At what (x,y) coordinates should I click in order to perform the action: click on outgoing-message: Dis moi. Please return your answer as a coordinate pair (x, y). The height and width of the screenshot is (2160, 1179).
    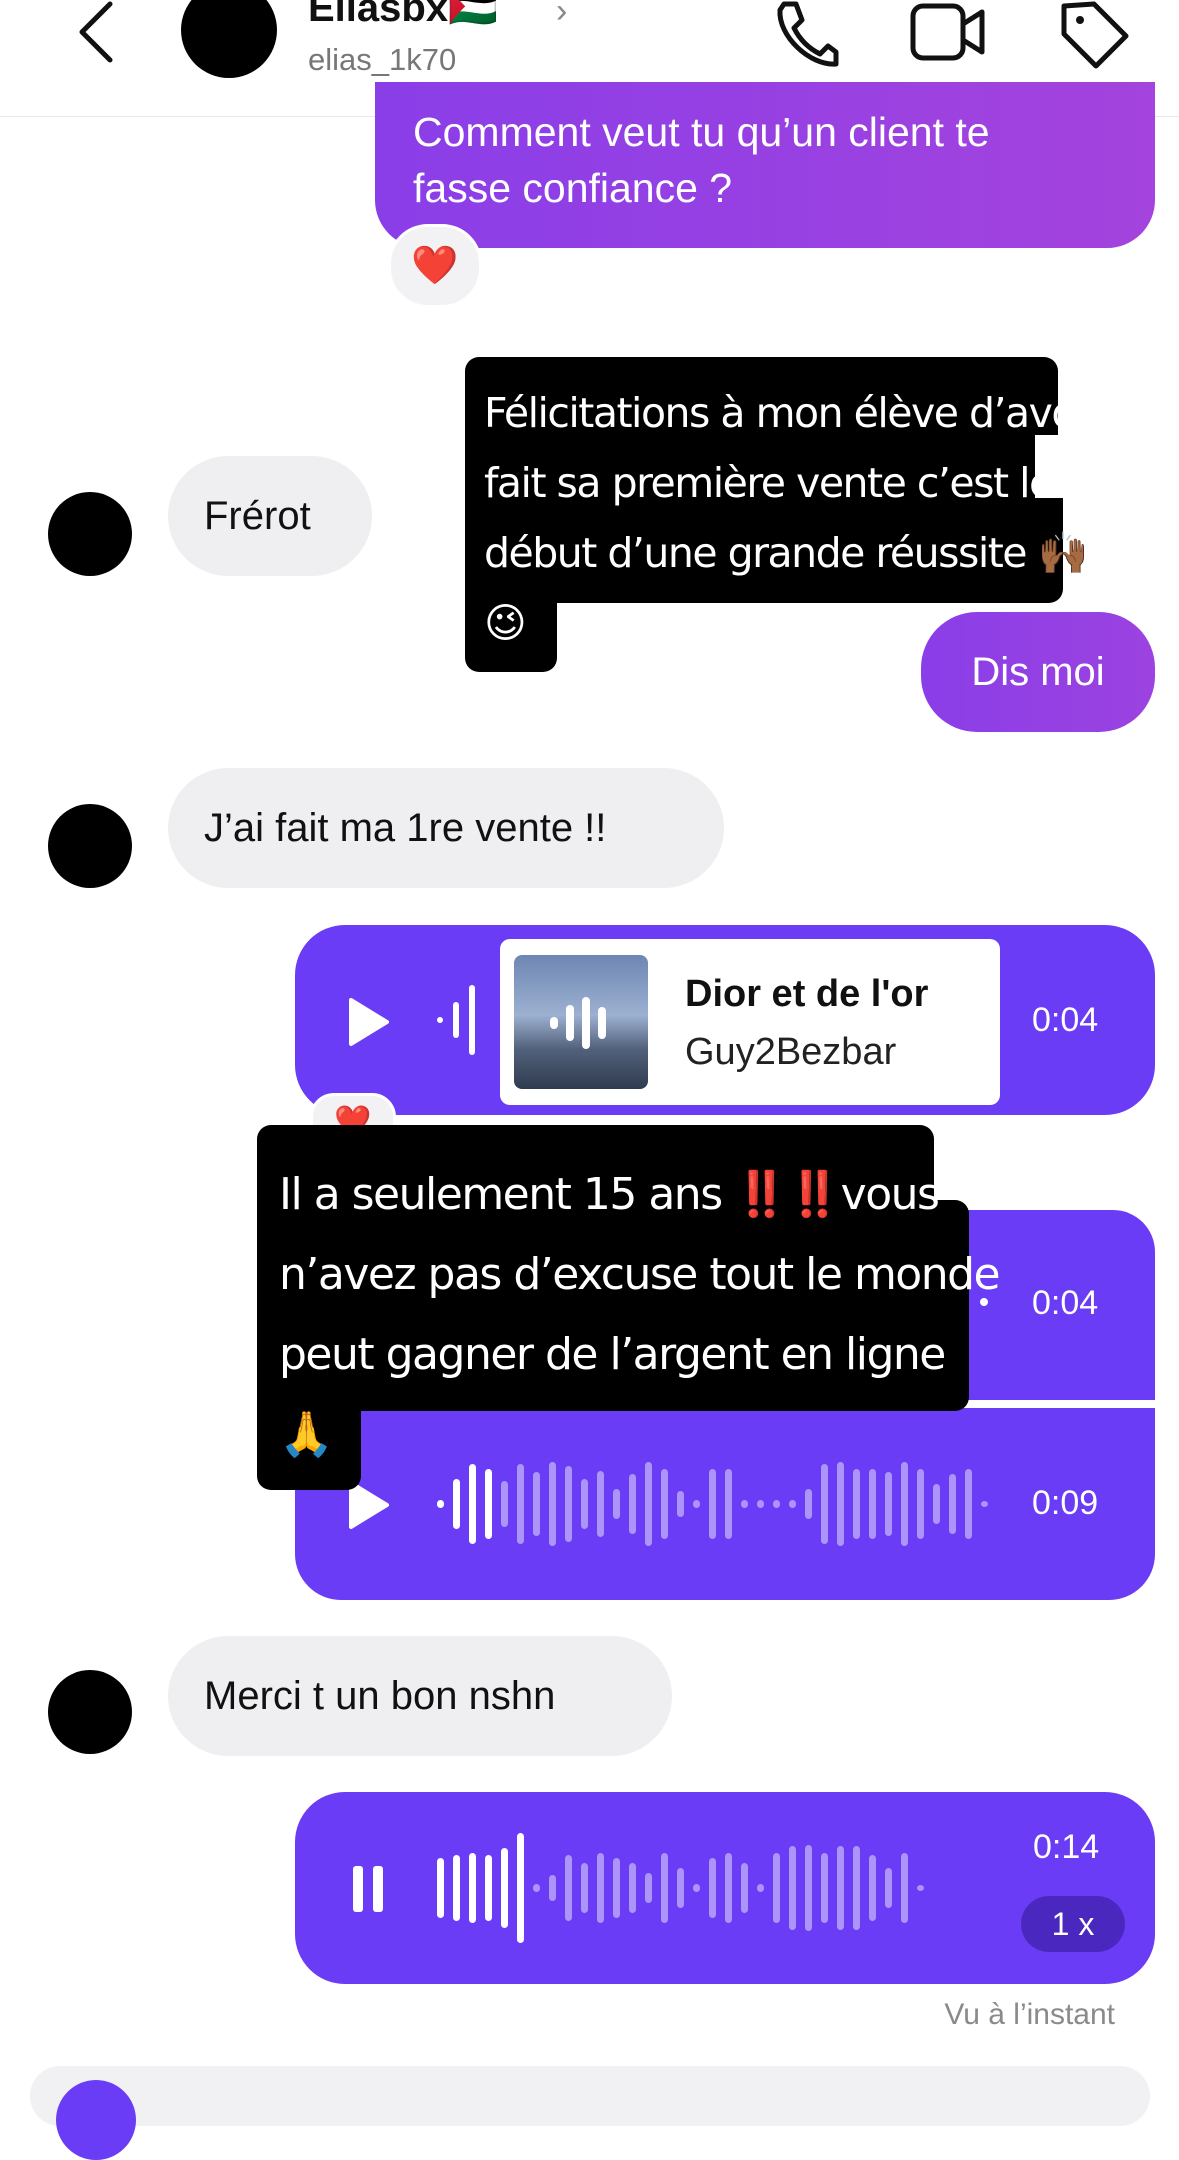
    Looking at the image, I should click on (1038, 672).